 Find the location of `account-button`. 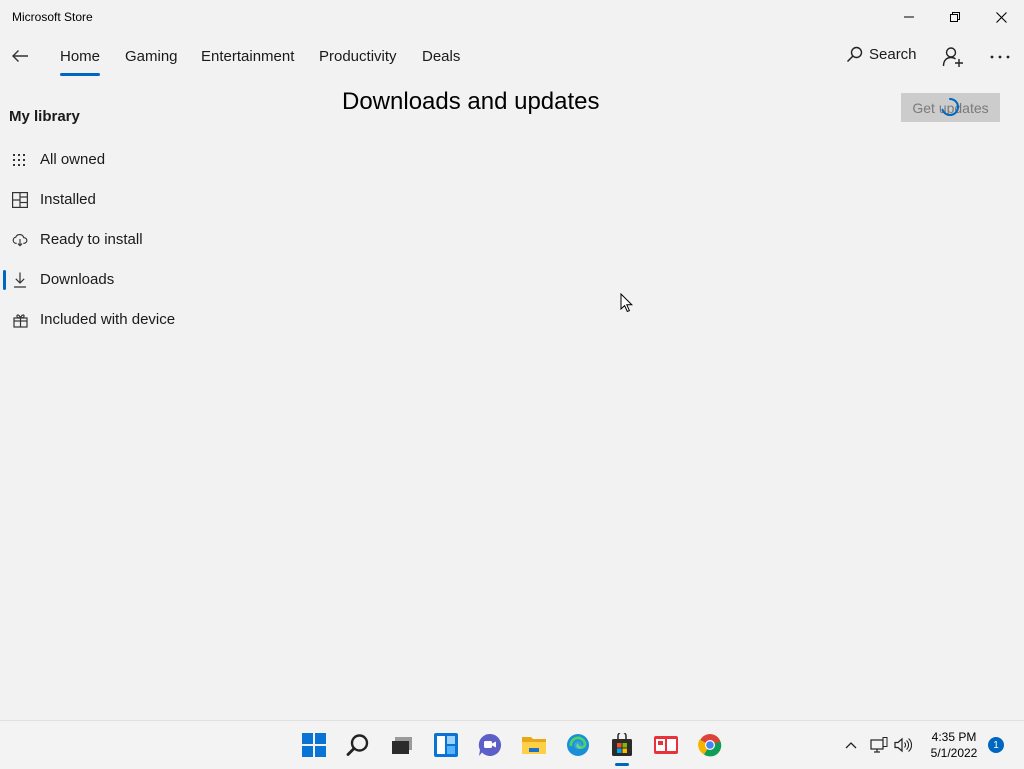

account-button is located at coordinates (953, 57).